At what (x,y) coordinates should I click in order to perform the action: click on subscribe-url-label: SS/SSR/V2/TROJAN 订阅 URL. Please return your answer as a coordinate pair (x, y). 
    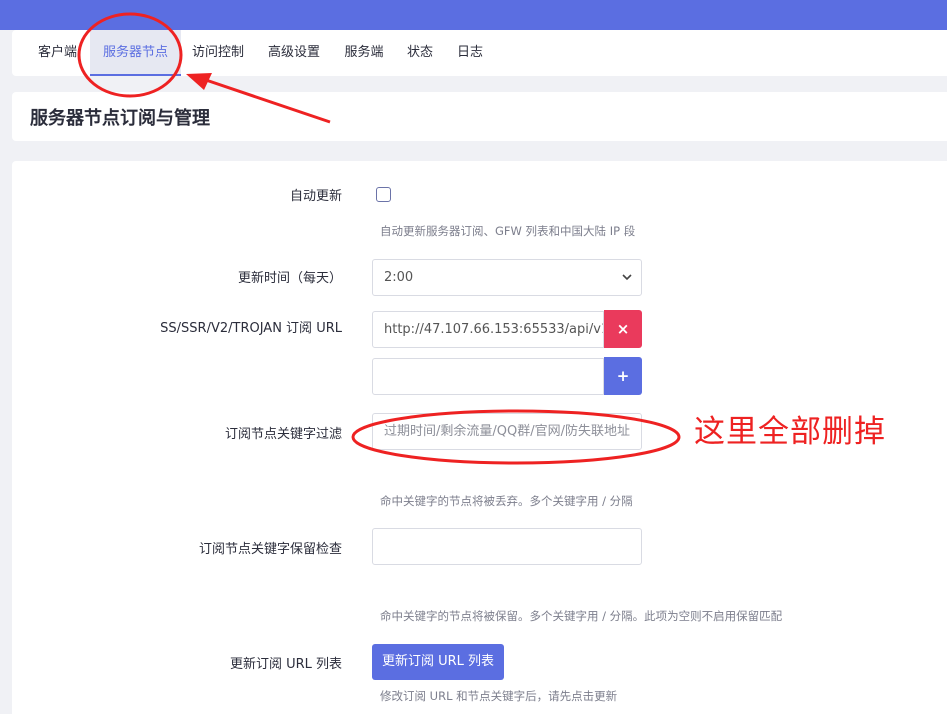
    Looking at the image, I should click on (251, 328).